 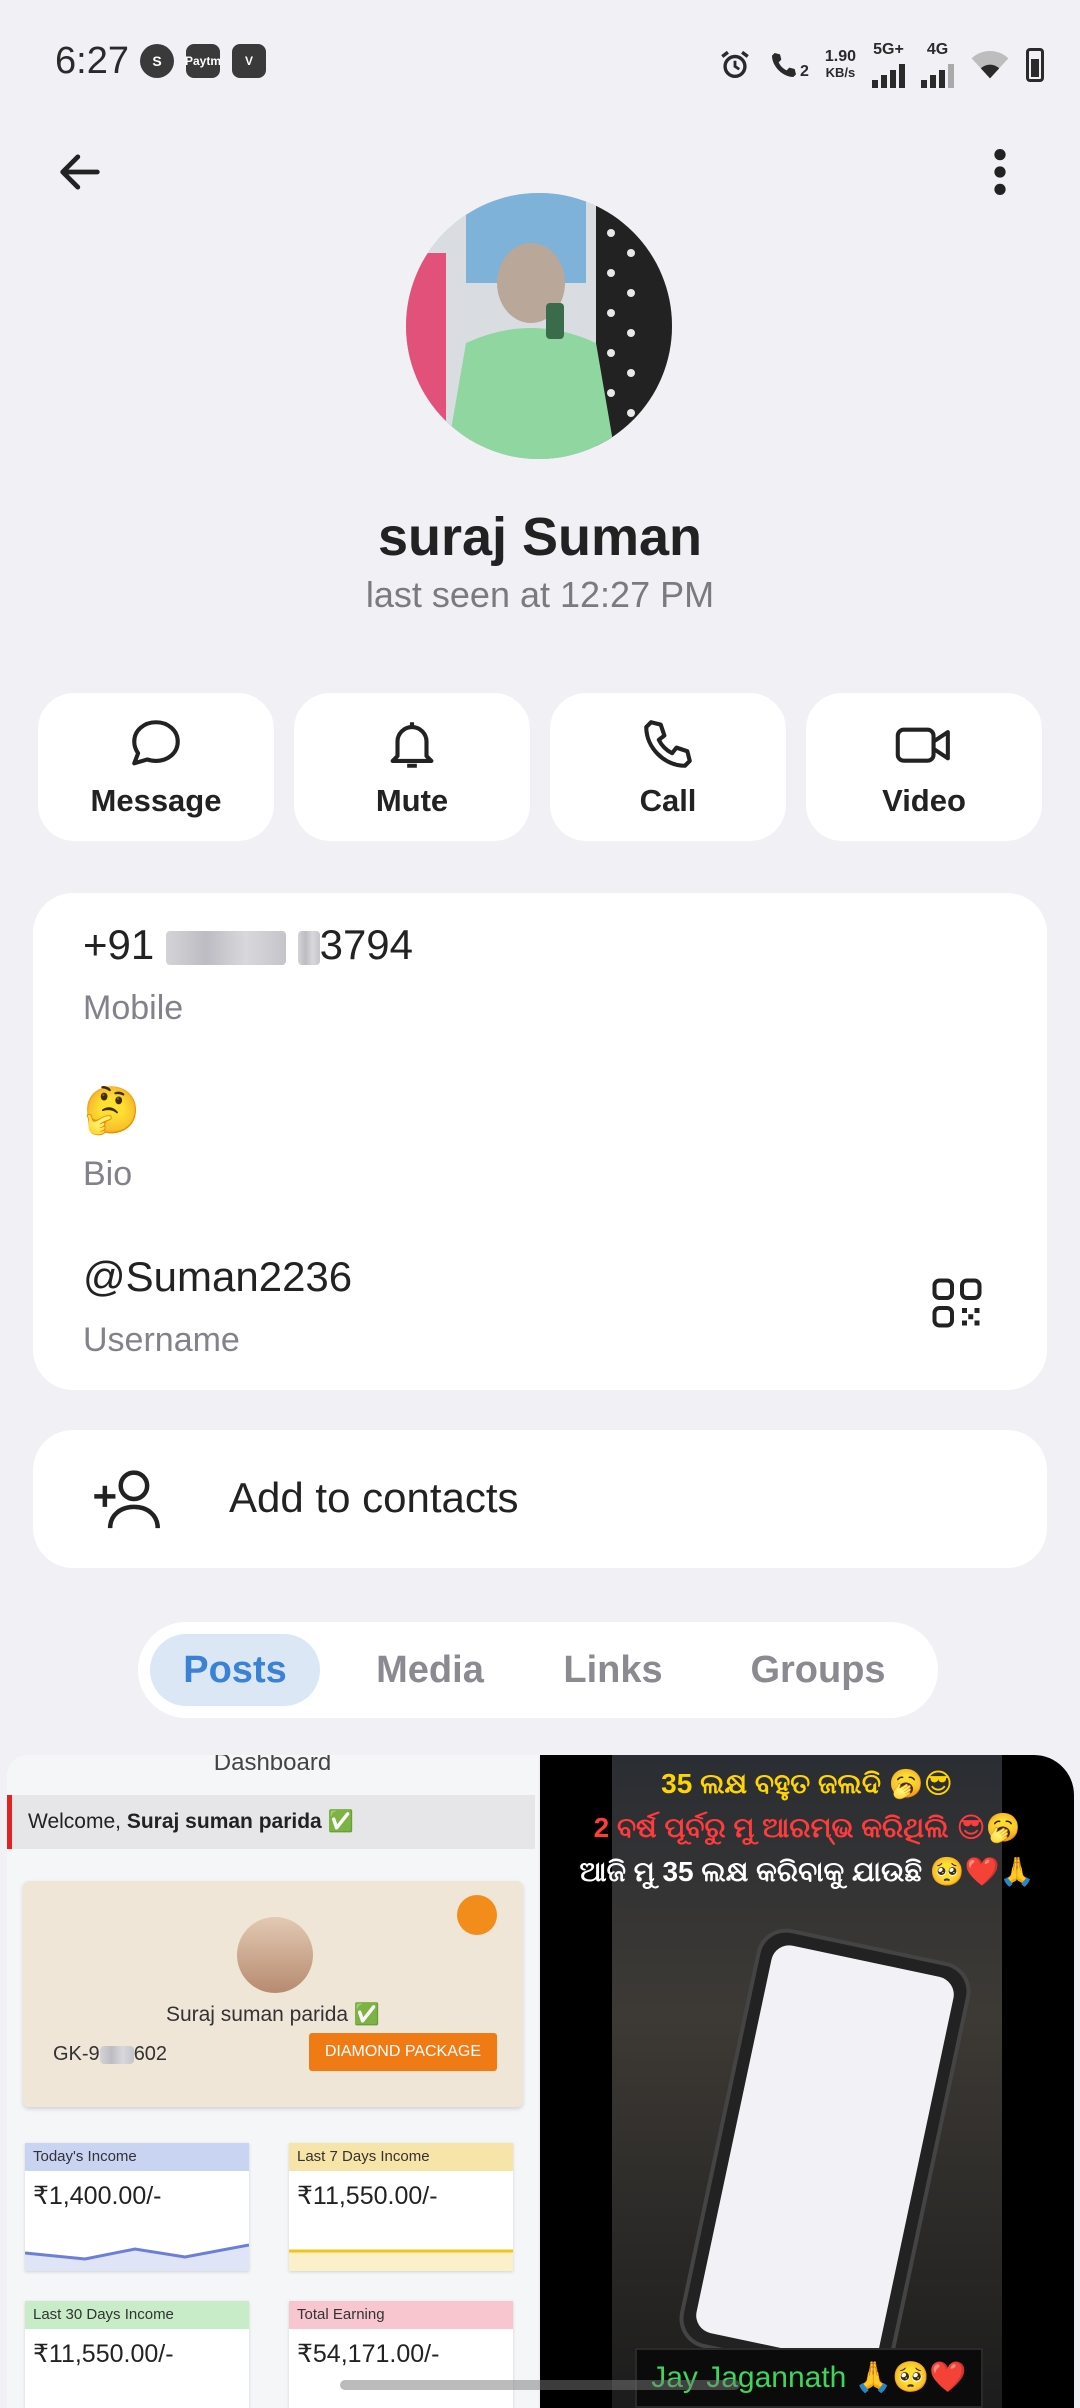 I want to click on chat-bubble-icon, so click(x=156, y=743).